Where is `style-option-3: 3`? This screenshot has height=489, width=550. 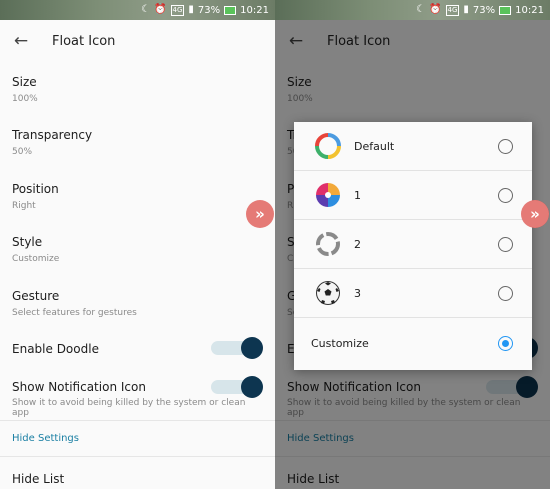 style-option-3: 3 is located at coordinates (413, 293).